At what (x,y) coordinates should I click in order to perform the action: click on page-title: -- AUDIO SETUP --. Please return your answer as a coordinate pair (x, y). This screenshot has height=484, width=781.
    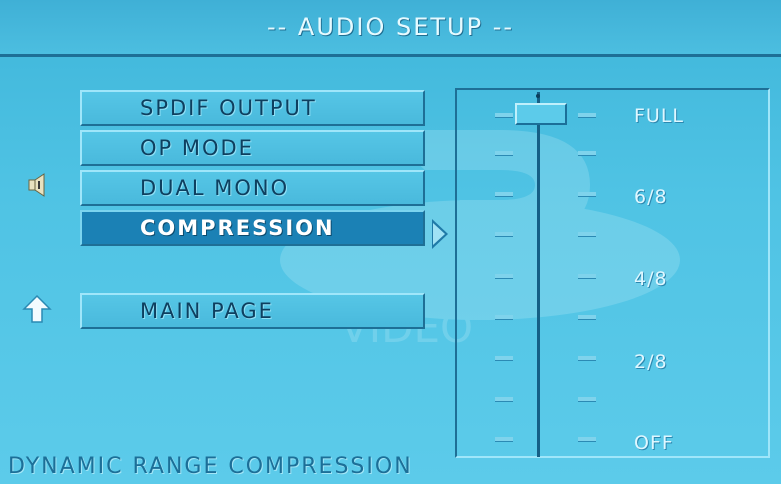
    Looking at the image, I should click on (390, 27).